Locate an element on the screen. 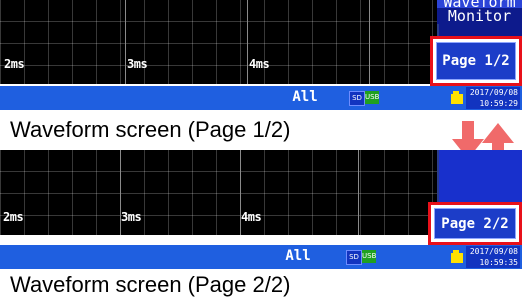 The image size is (522, 302). clock-display: 2017/09/08 10:59:29 is located at coordinates (493, 98).